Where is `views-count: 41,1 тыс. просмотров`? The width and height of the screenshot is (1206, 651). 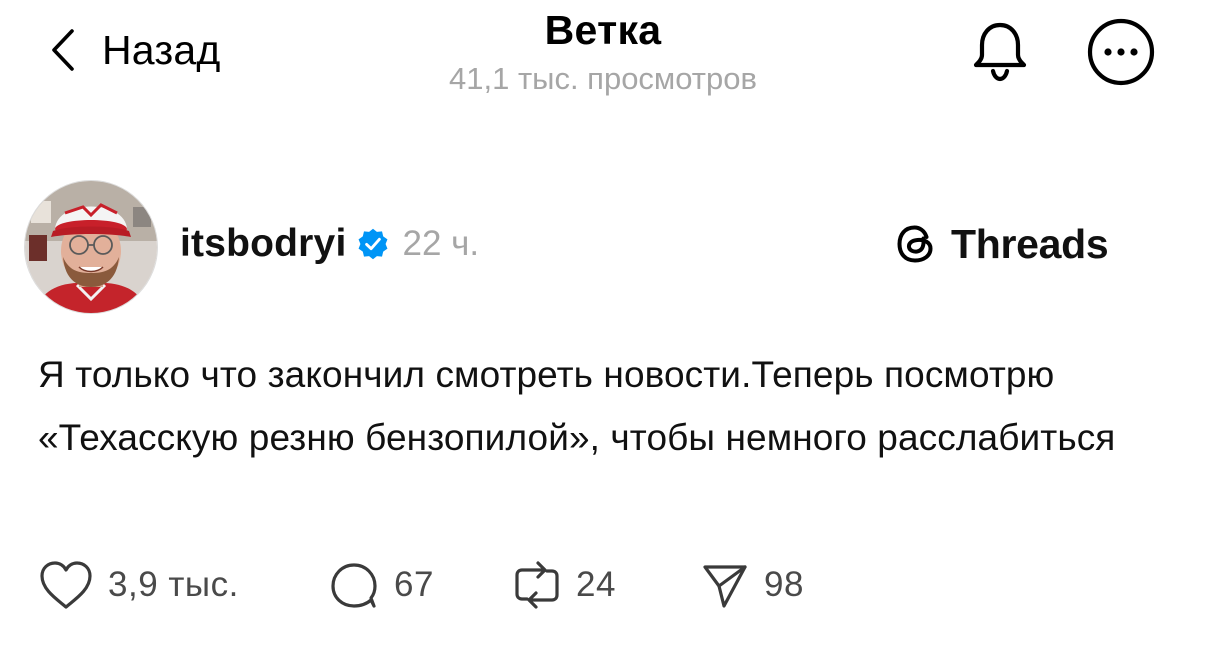 views-count: 41,1 тыс. просмотров is located at coordinates (603, 78).